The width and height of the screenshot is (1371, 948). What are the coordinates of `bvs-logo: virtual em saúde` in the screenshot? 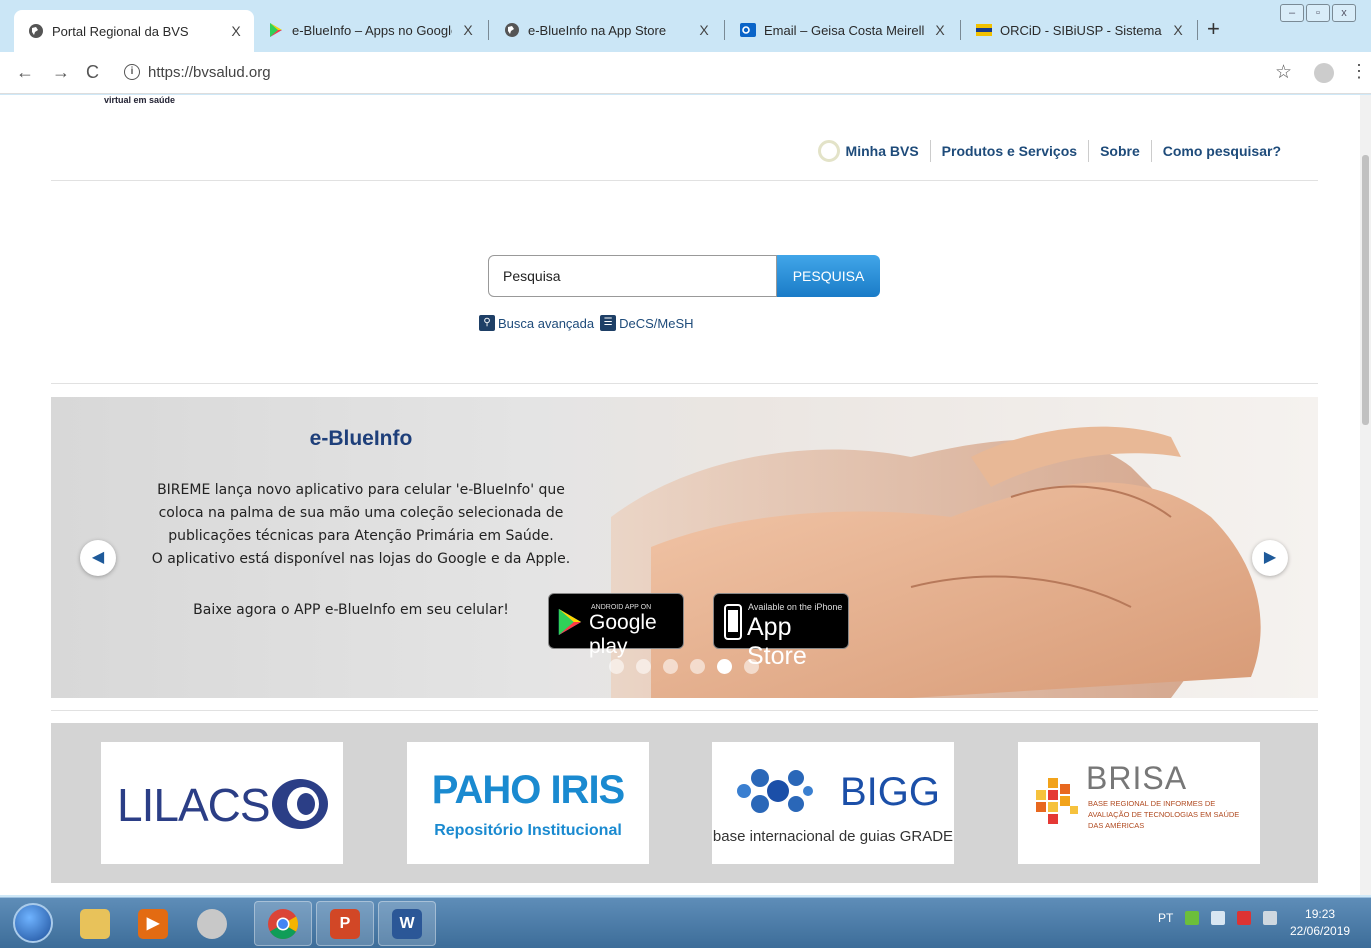 It's located at (139, 100).